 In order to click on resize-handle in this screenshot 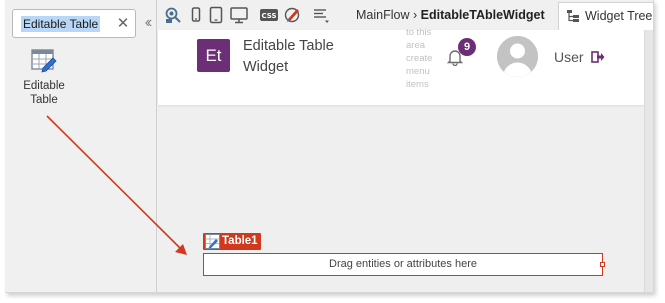, I will do `click(602, 264)`.